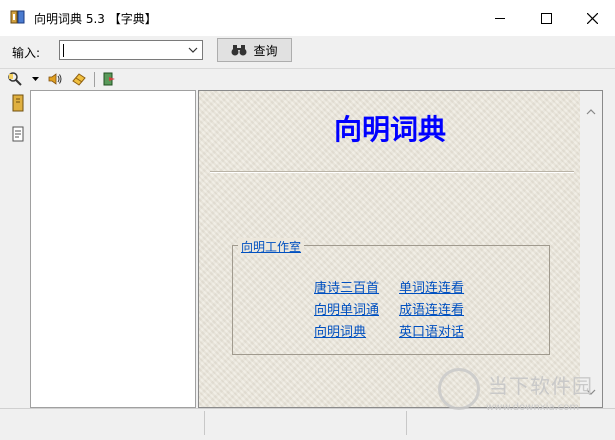  What do you see at coordinates (340, 330) in the screenshot?
I see `link-xiangming-dictionary: 向明词典` at bounding box center [340, 330].